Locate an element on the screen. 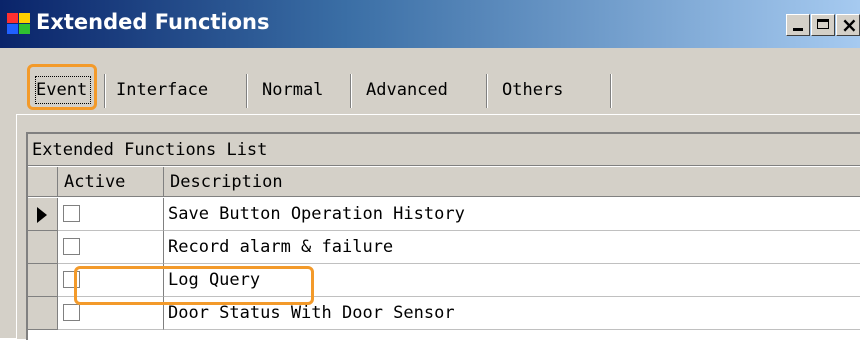 The width and height of the screenshot is (860, 340). tab-others-label: Others is located at coordinates (533, 90).